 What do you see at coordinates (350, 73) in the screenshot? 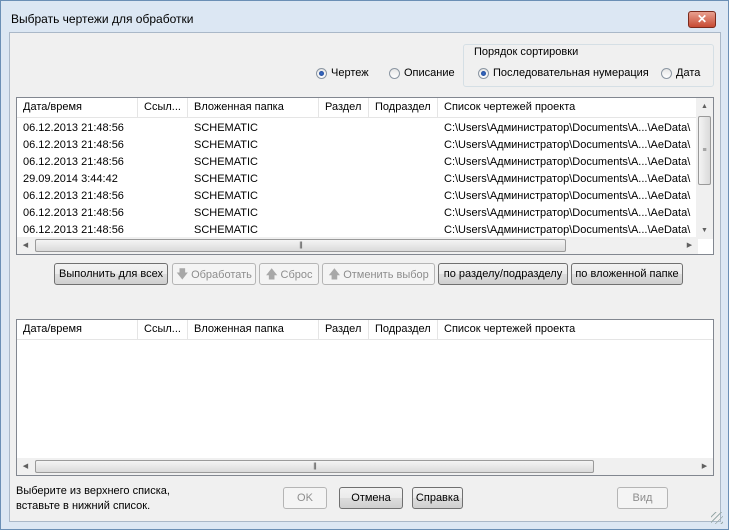
I see `radio-drawing-label: Чертеж` at bounding box center [350, 73].